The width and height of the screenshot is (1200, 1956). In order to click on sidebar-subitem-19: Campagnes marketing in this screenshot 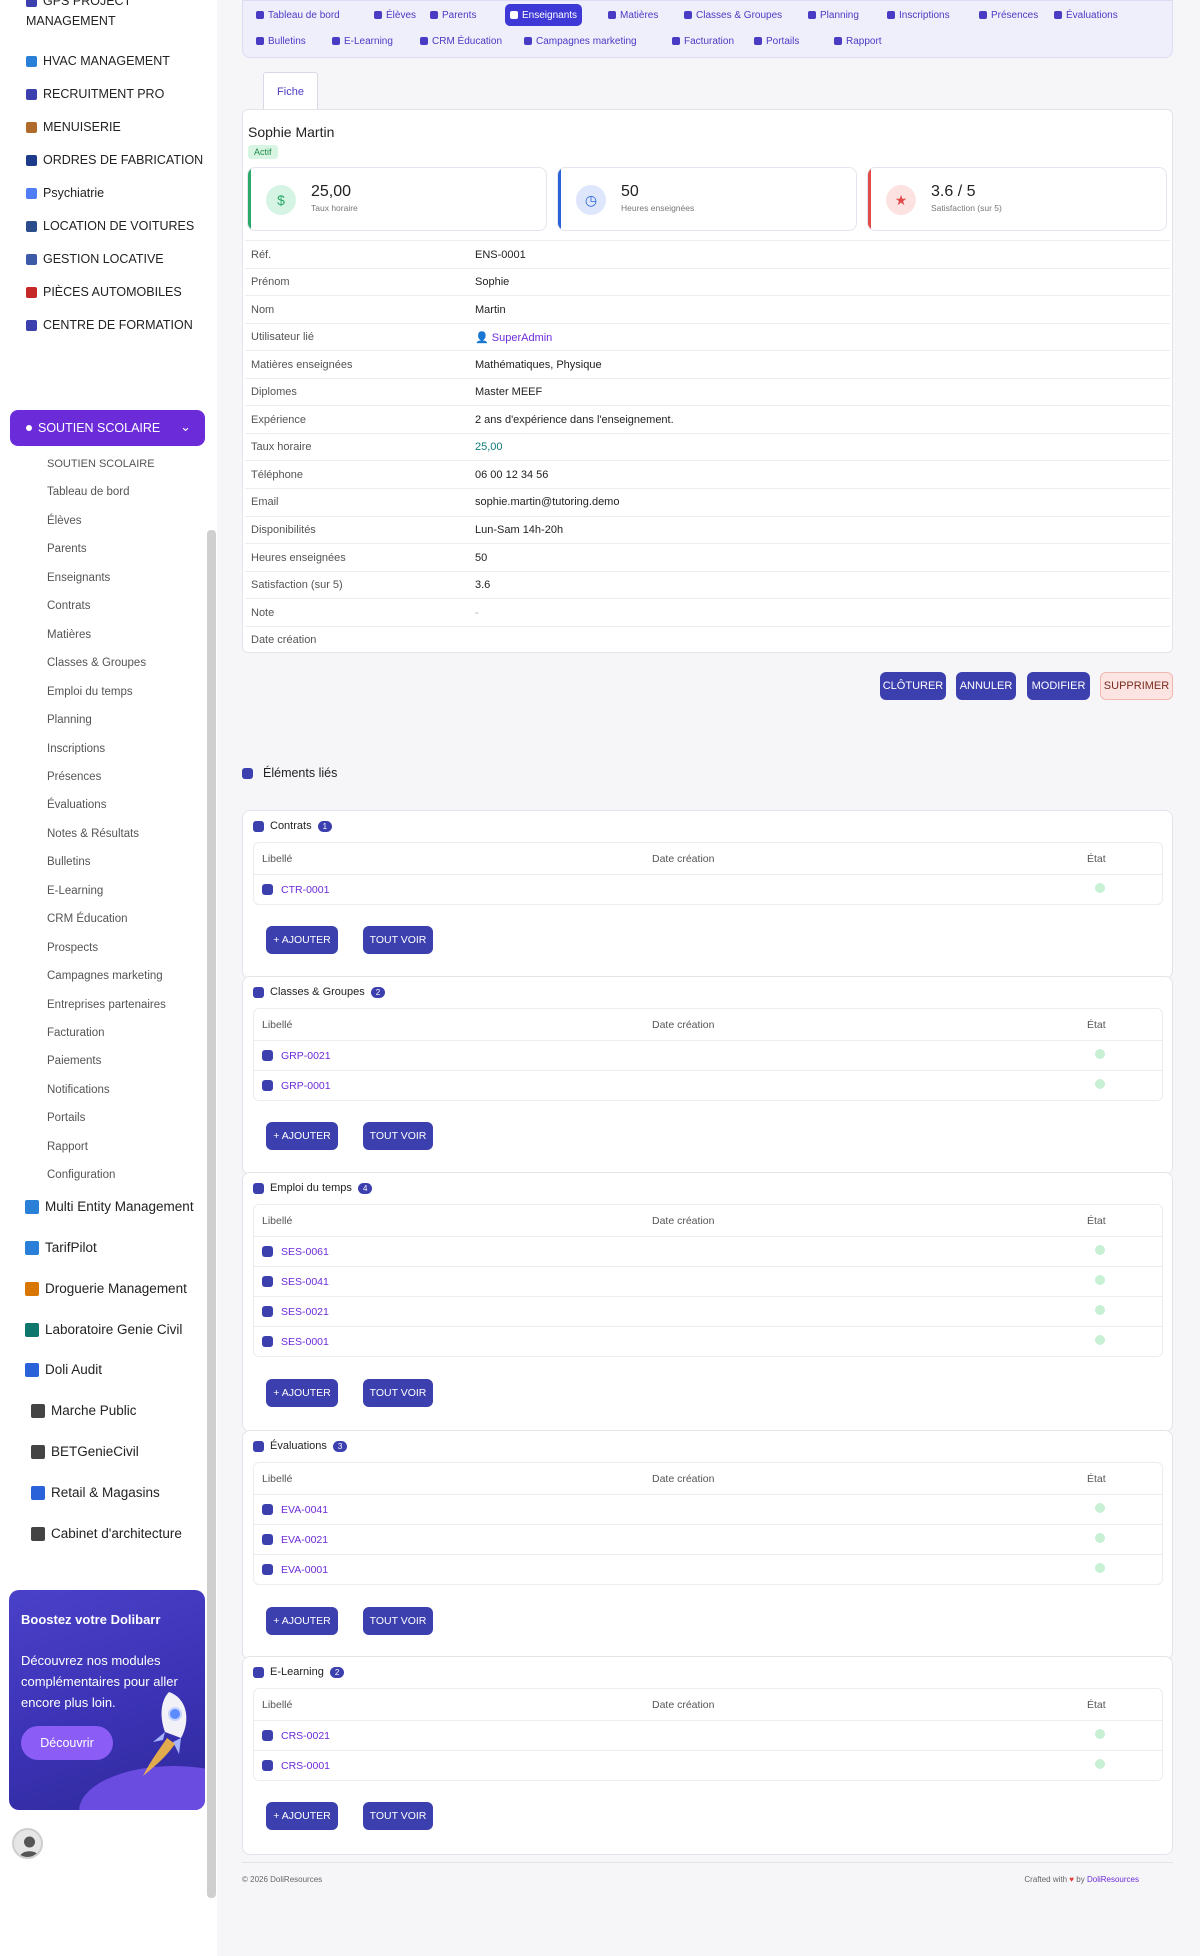, I will do `click(105, 976)`.